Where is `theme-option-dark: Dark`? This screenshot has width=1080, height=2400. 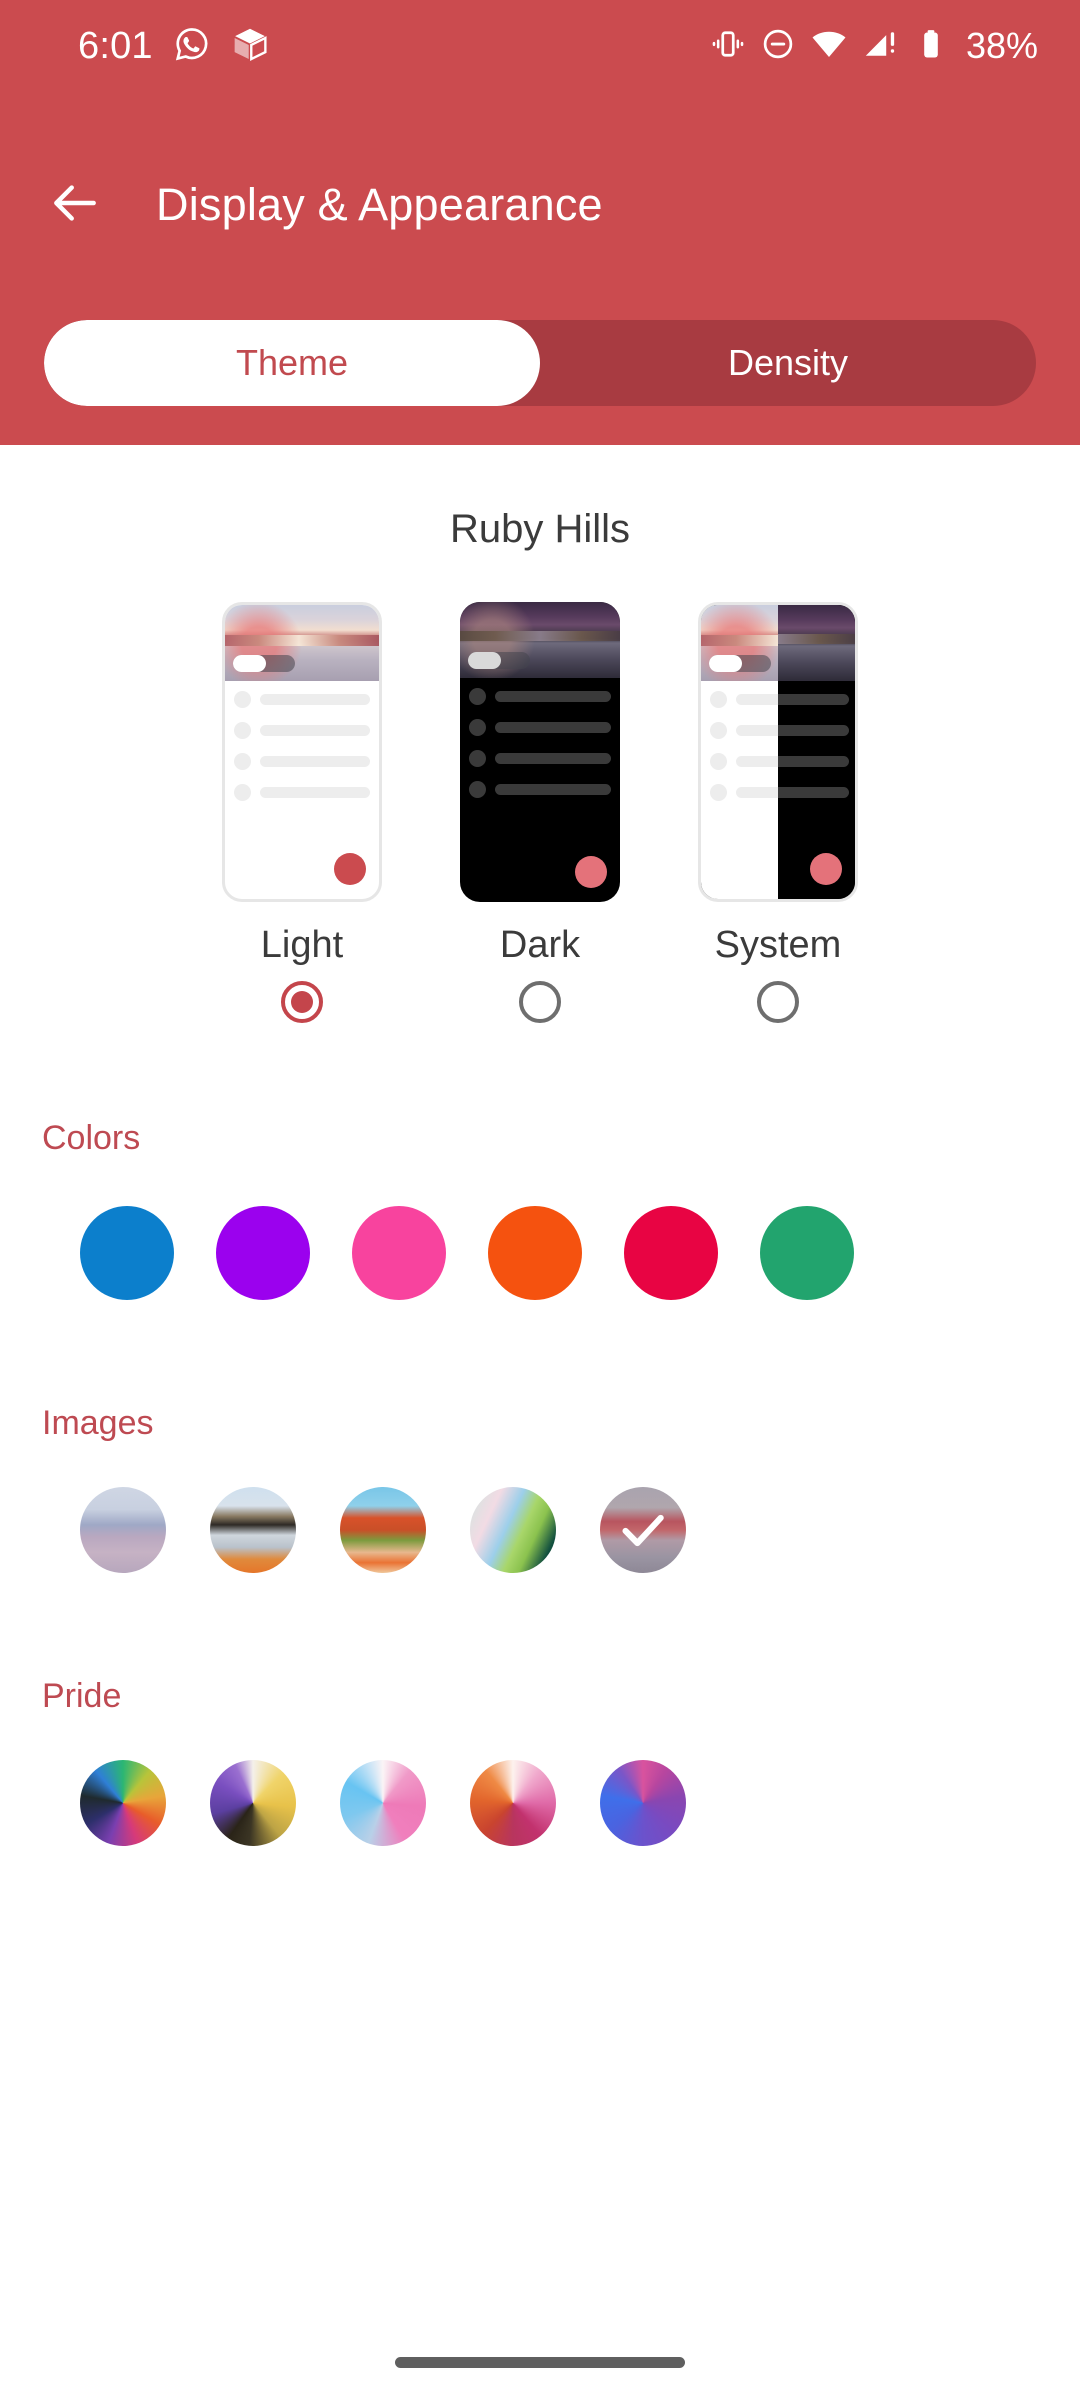 theme-option-dark: Dark is located at coordinates (540, 812).